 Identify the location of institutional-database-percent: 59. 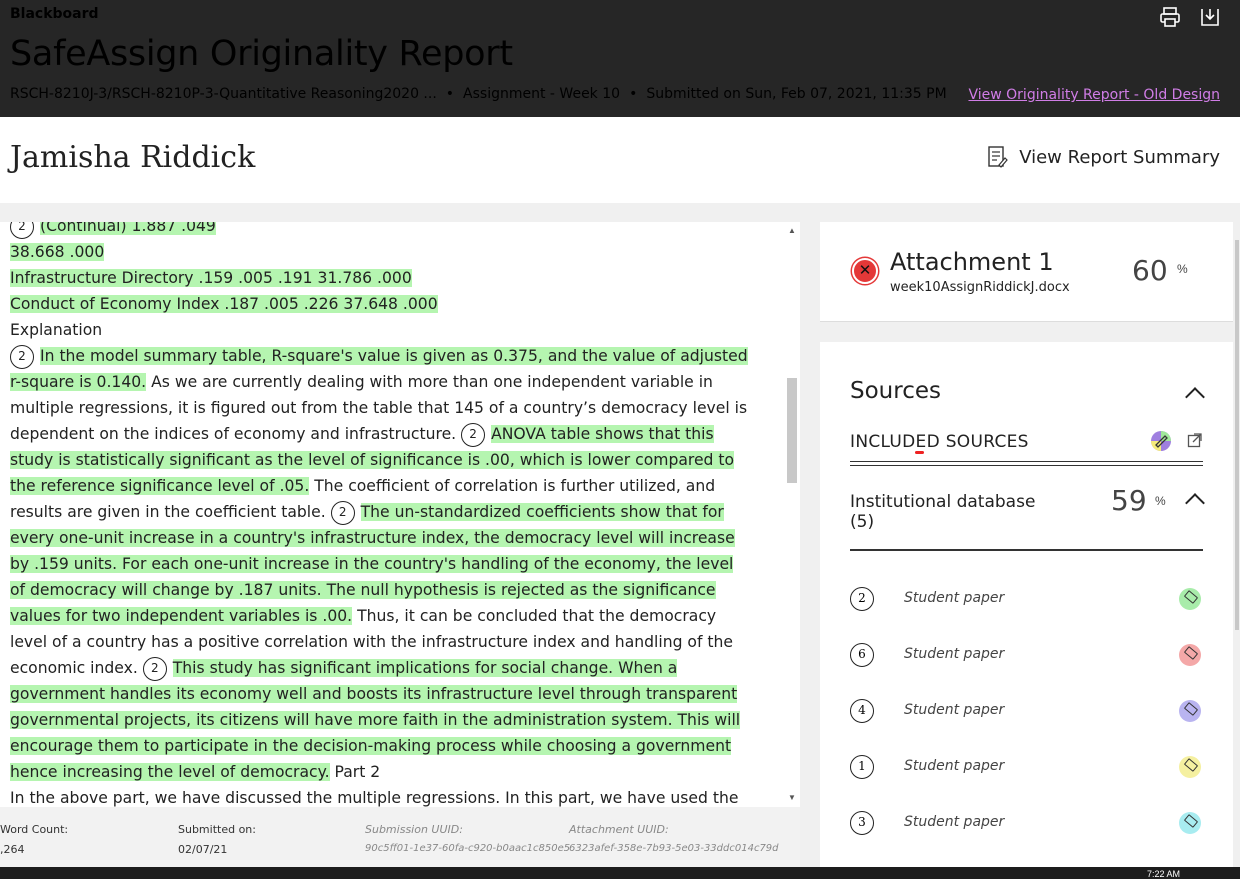
(1129, 500).